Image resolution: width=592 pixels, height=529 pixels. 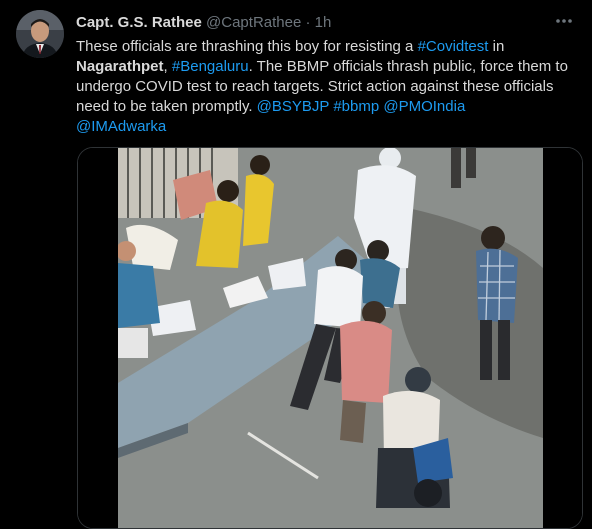 I want to click on more-horizontal-icon, so click(x=564, y=21).